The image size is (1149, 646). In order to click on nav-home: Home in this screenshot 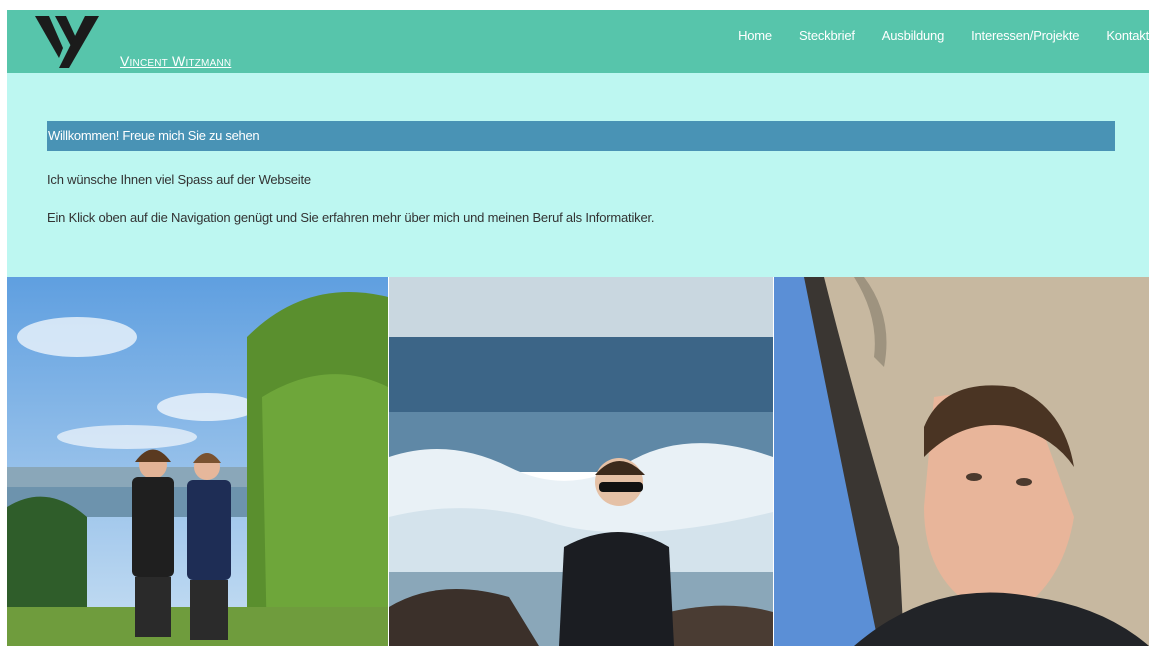, I will do `click(755, 38)`.